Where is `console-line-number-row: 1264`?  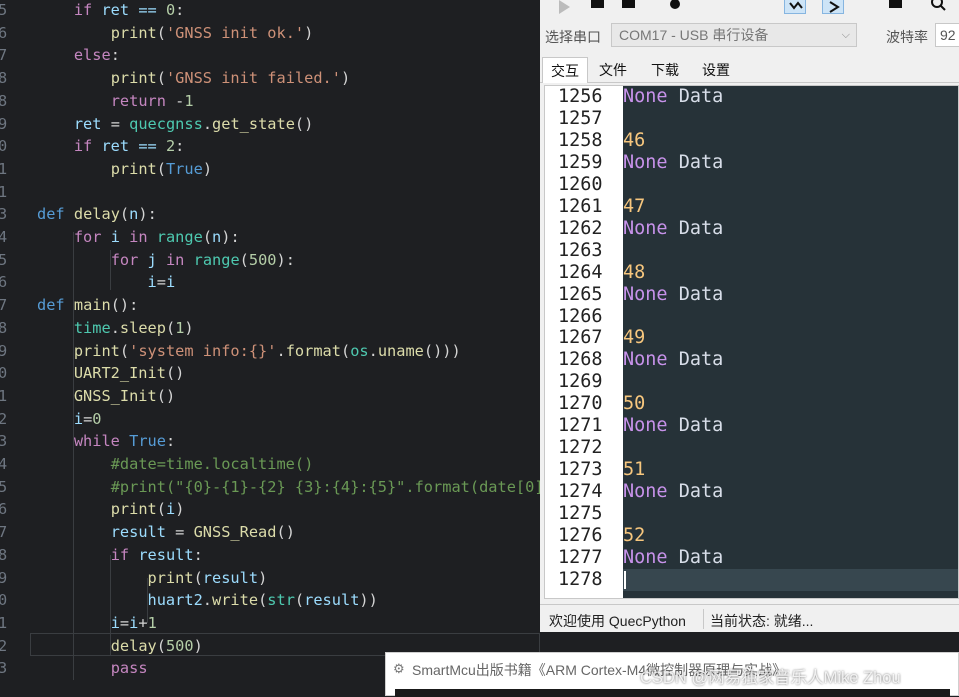
console-line-number-row: 1264 is located at coordinates (584, 273).